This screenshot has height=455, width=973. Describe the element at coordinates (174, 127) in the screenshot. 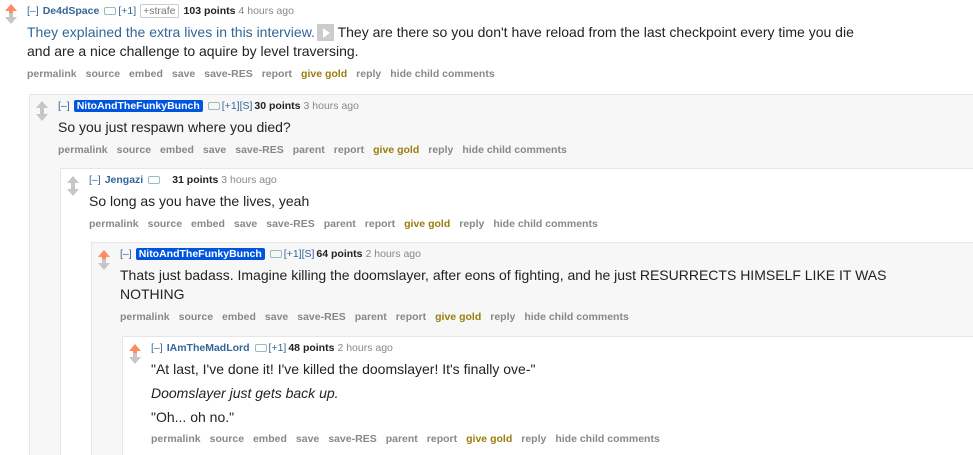

I see `comment-body: So you just respawn where you died?` at that location.